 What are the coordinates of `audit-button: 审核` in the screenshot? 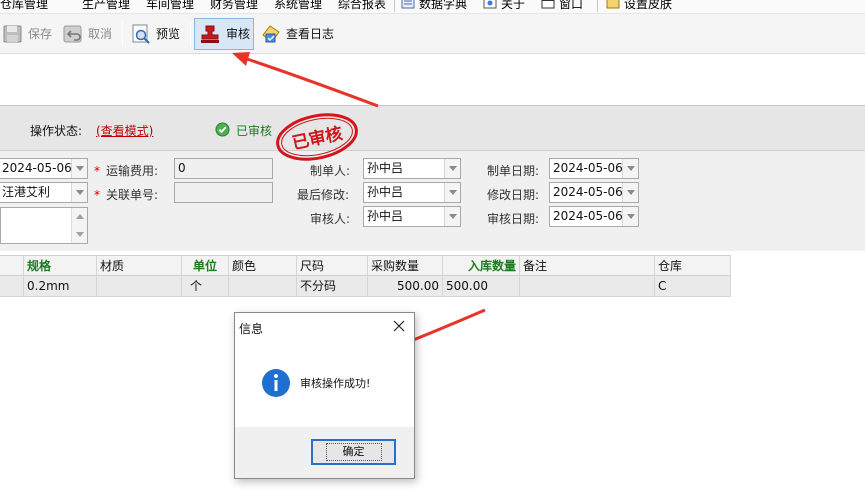 It's located at (224, 34).